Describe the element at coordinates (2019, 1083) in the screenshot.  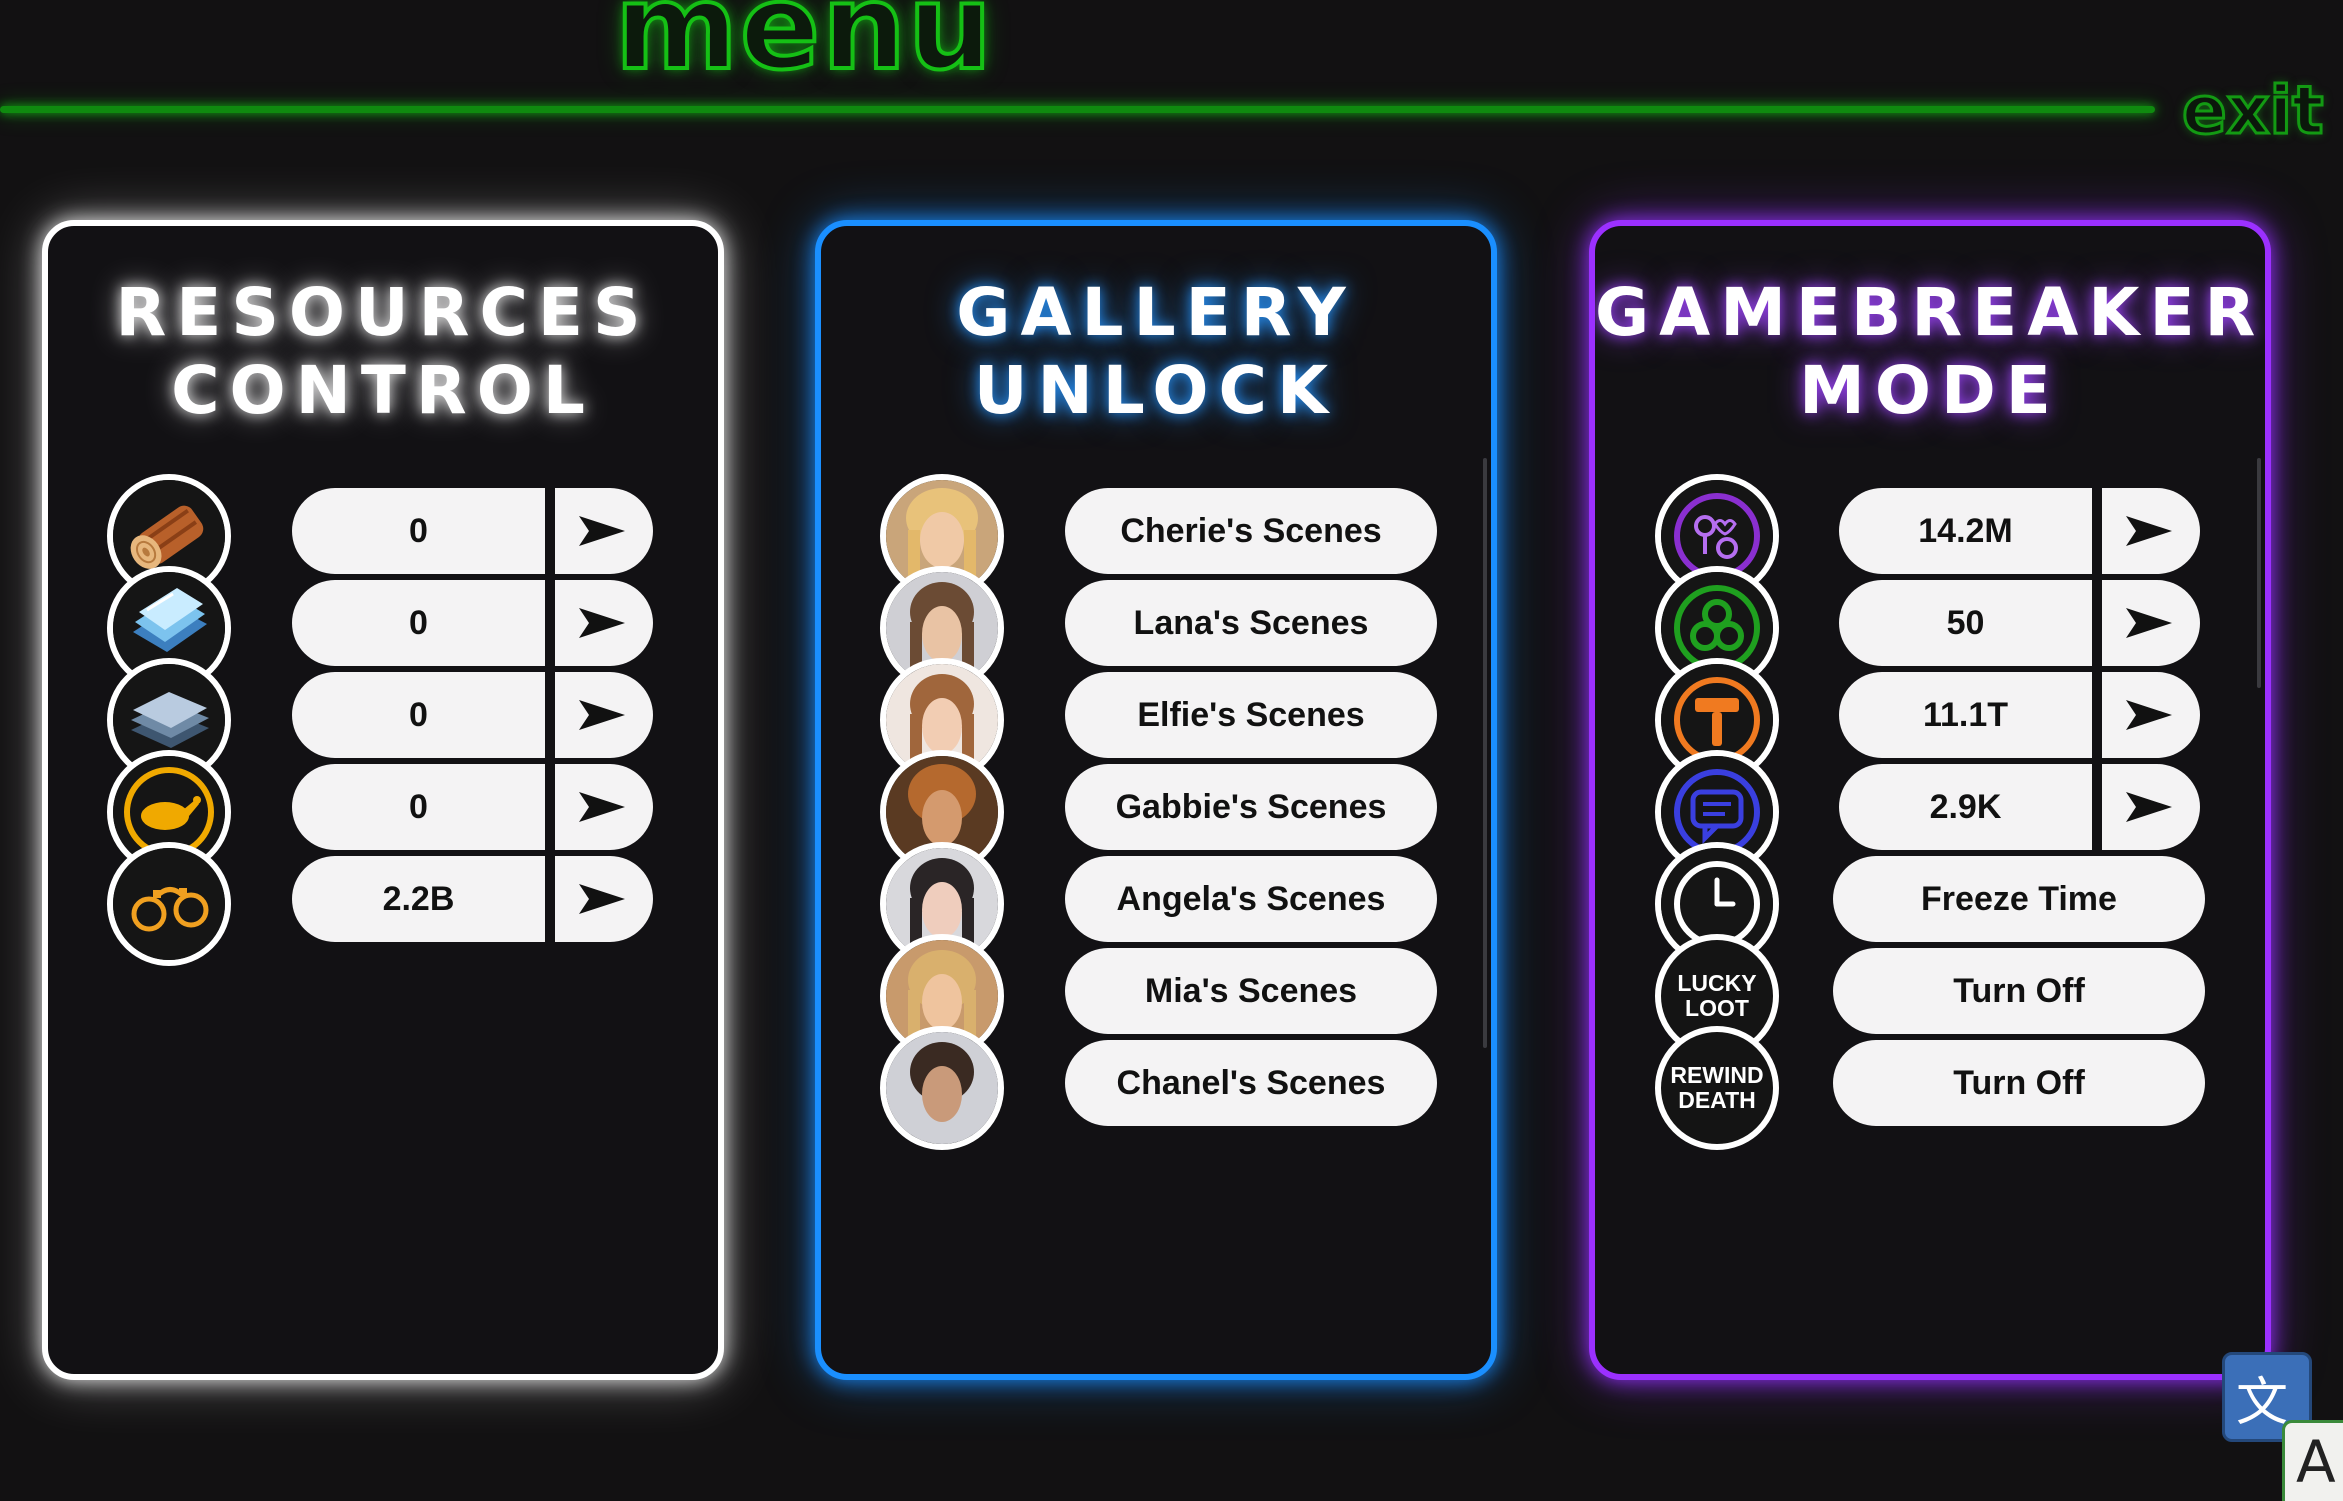
I see `rewind-death-toggle-button: Turn Off` at that location.